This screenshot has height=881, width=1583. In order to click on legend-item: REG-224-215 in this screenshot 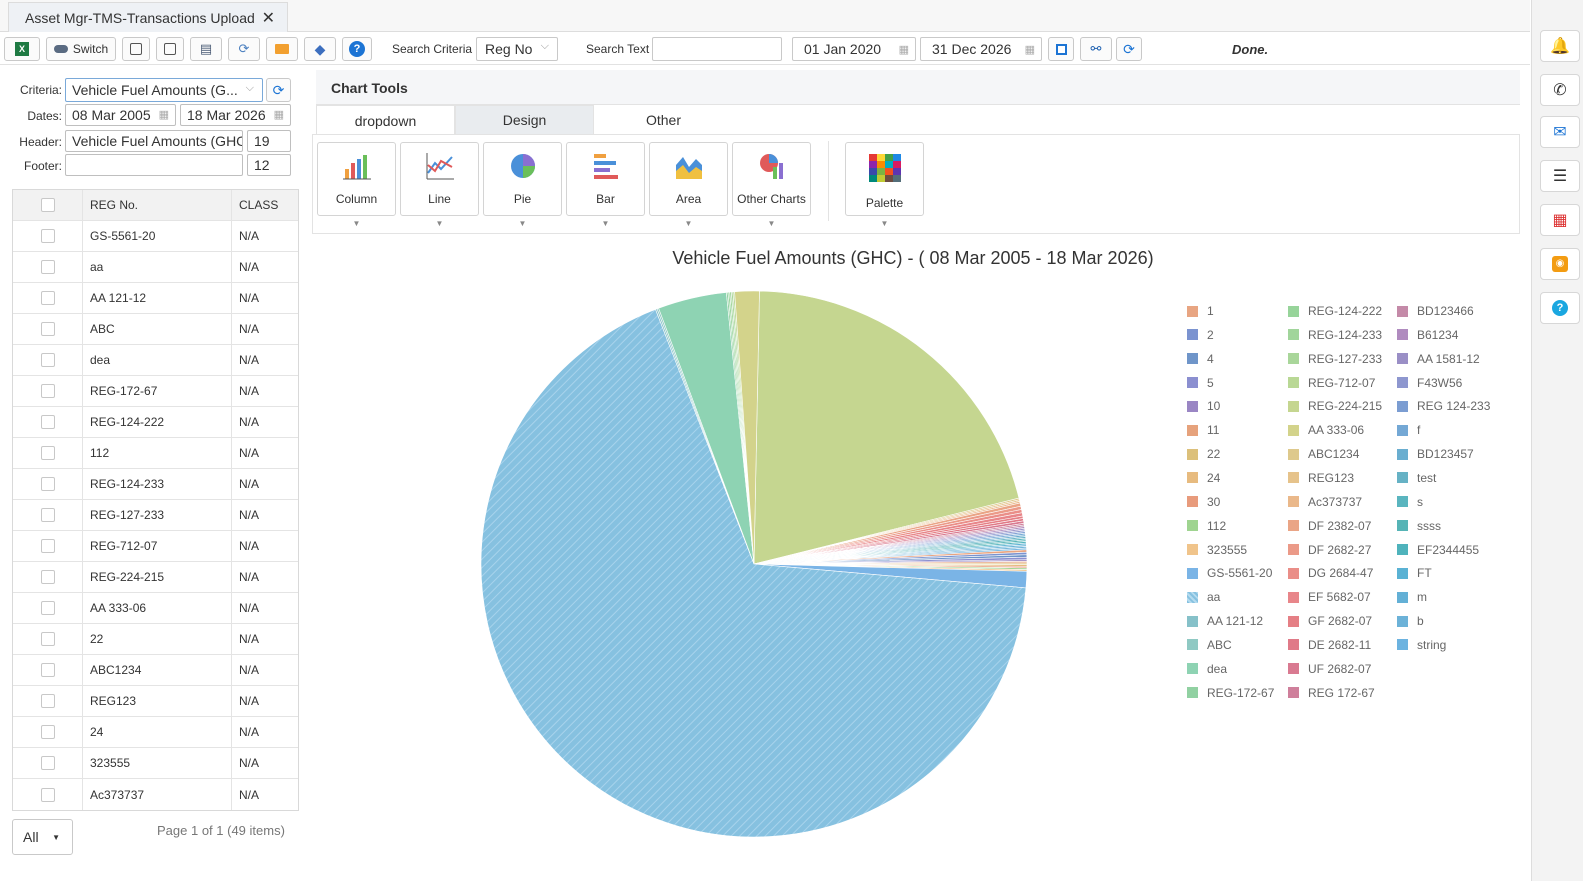, I will do `click(1335, 406)`.